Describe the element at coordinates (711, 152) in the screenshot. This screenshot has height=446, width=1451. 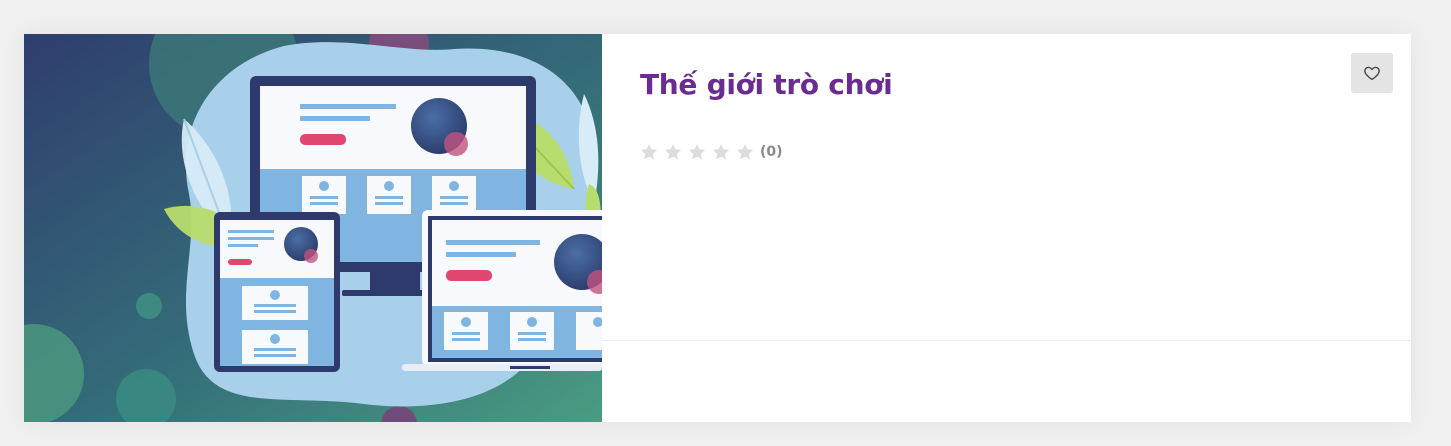
I see `star-rating: (0)` at that location.